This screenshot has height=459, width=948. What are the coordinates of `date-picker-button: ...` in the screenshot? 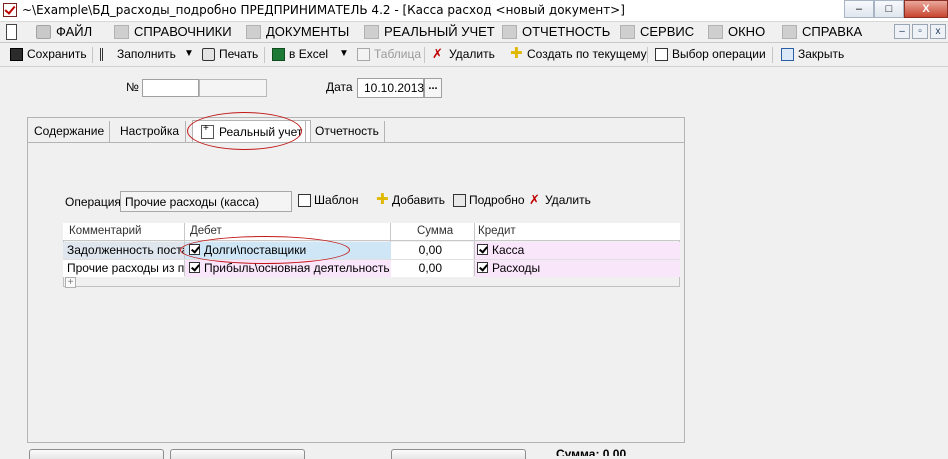 It's located at (433, 88).